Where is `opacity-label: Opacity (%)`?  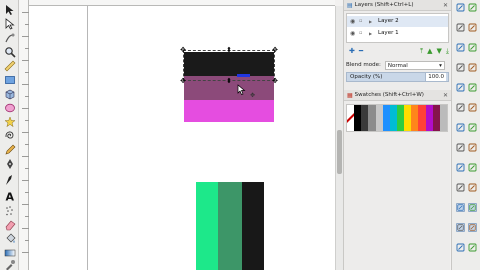 opacity-label: Opacity (%) is located at coordinates (366, 77).